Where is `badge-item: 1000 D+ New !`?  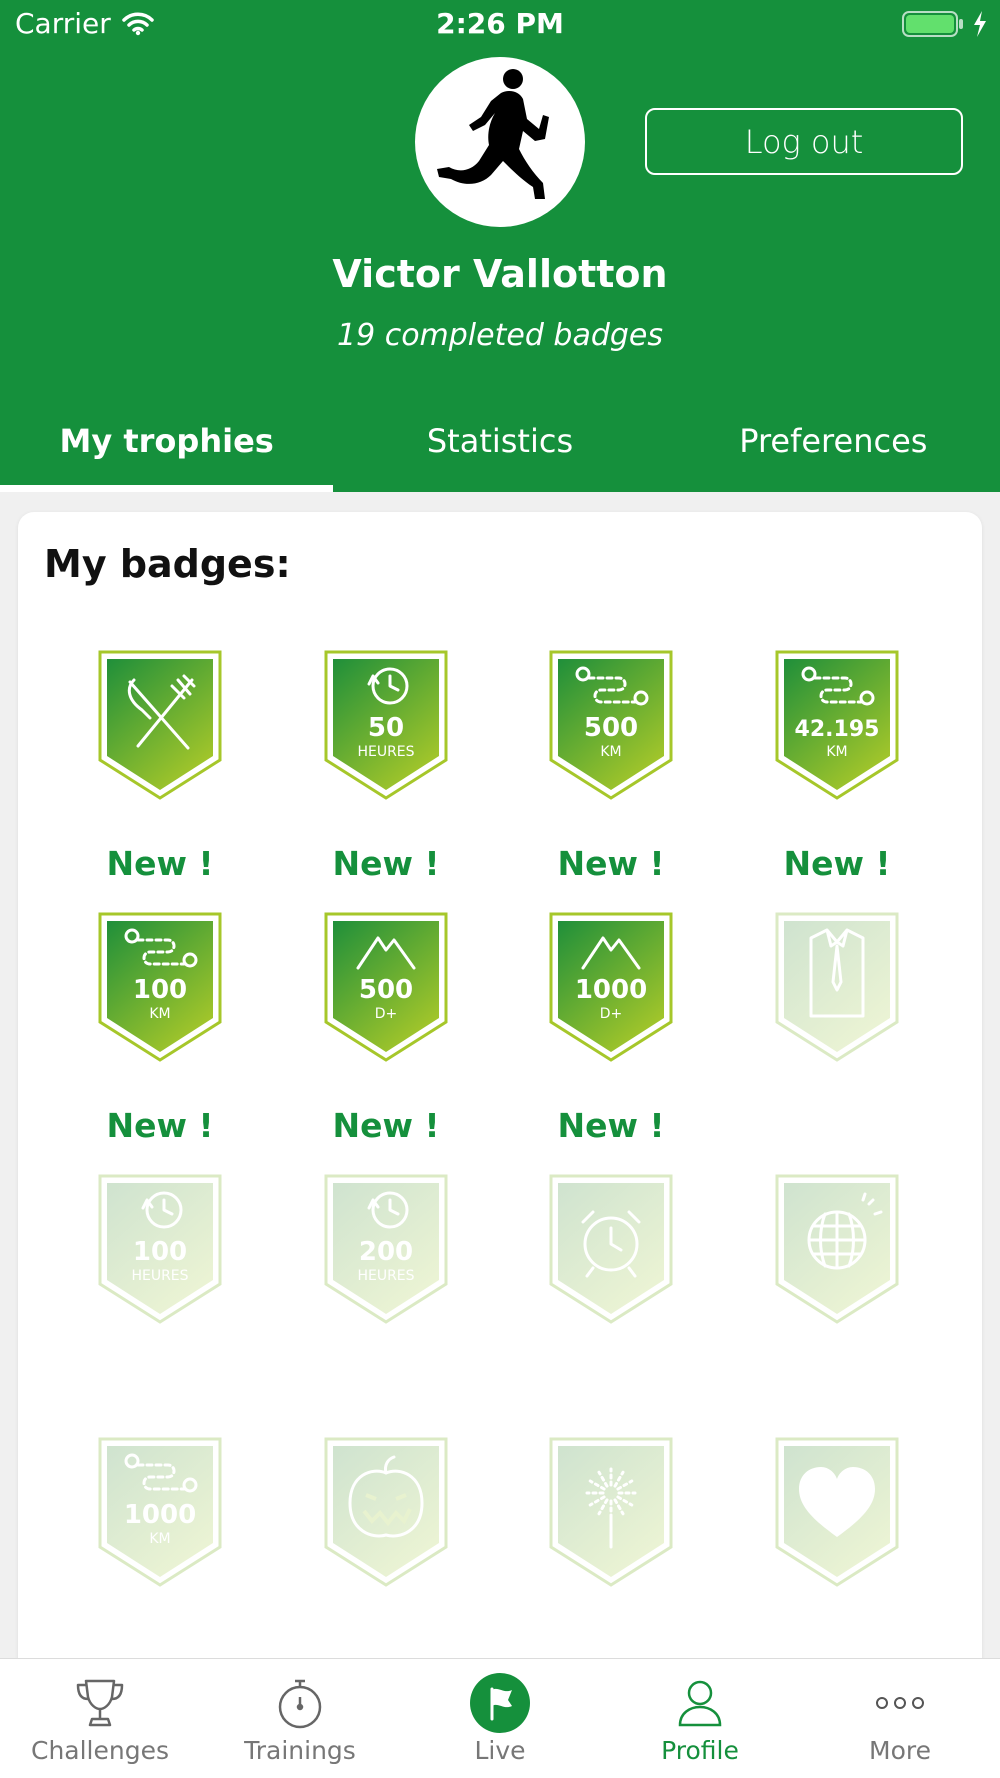 badge-item: 1000 D+ New ! is located at coordinates (611, 1037).